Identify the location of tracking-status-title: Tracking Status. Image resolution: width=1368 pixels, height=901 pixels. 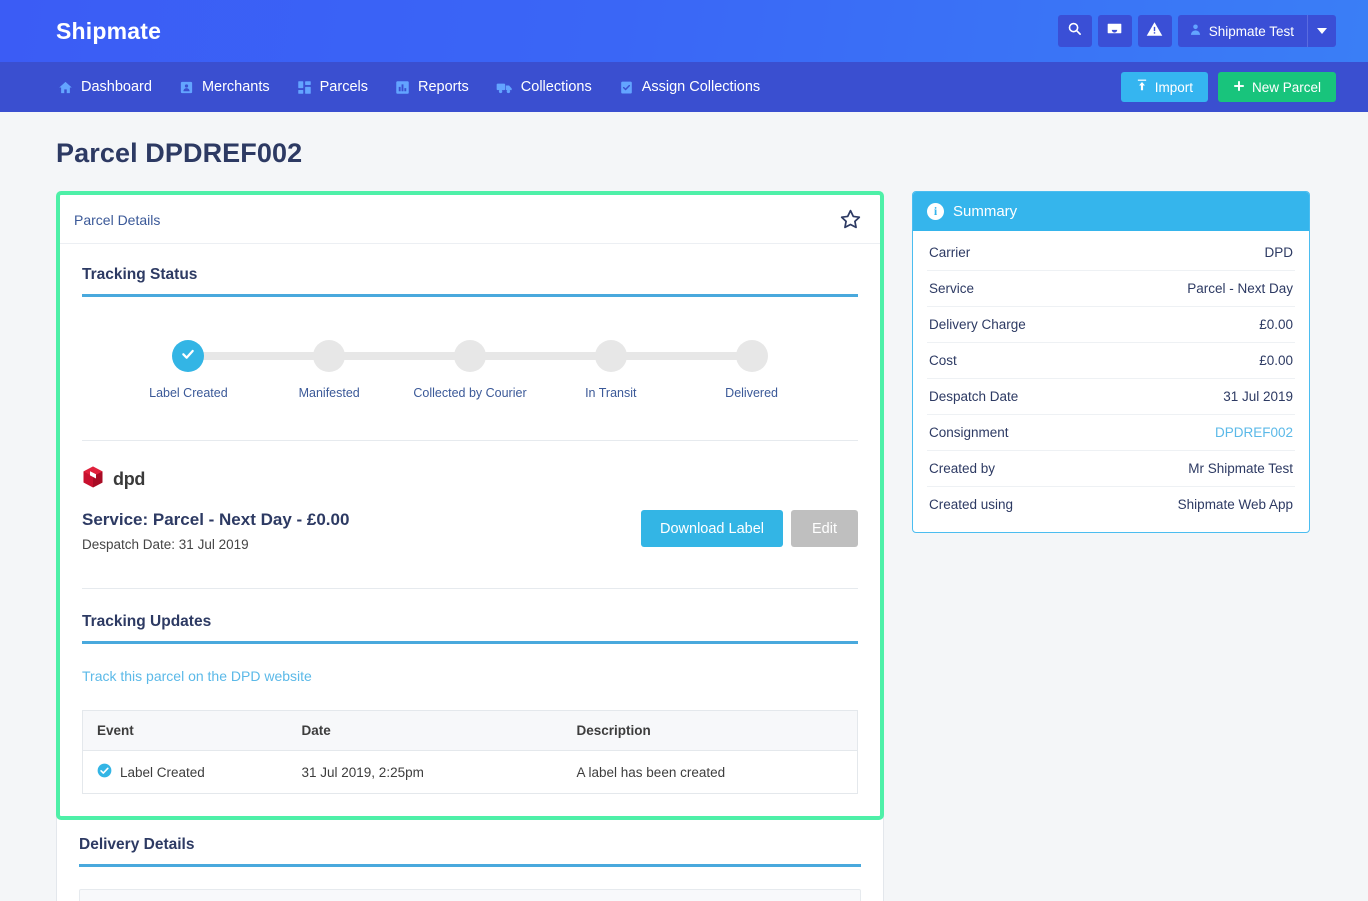
(140, 274).